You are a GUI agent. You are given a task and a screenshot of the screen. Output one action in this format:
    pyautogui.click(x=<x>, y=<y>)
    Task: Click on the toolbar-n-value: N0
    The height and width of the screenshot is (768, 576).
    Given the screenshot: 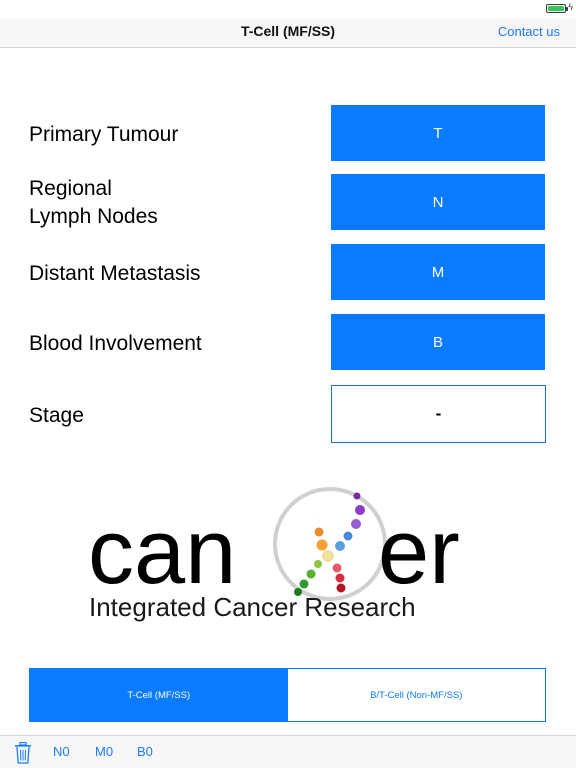 What is the action you would take?
    pyautogui.click(x=61, y=751)
    